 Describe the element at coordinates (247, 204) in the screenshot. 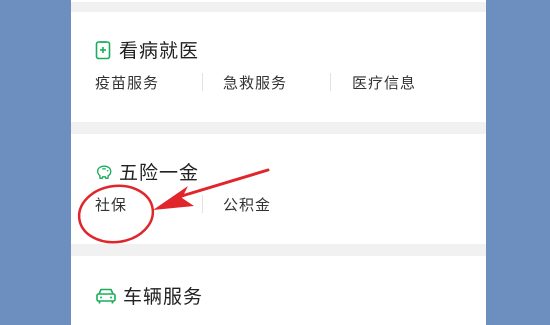

I see `housing-fund-link: 公积金` at that location.